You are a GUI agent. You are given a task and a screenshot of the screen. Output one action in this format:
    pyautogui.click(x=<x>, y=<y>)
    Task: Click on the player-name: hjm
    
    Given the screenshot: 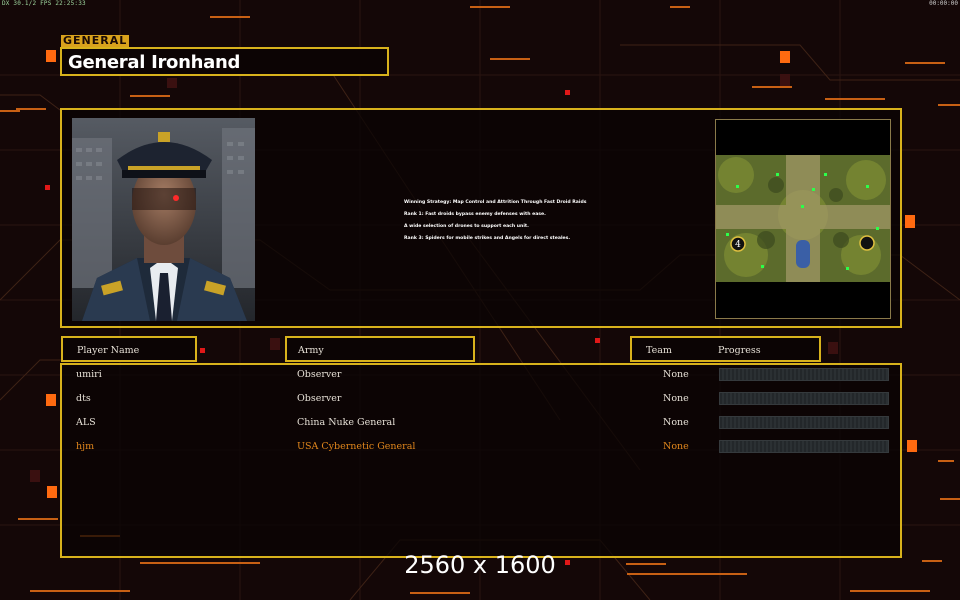 What is the action you would take?
    pyautogui.click(x=85, y=446)
    